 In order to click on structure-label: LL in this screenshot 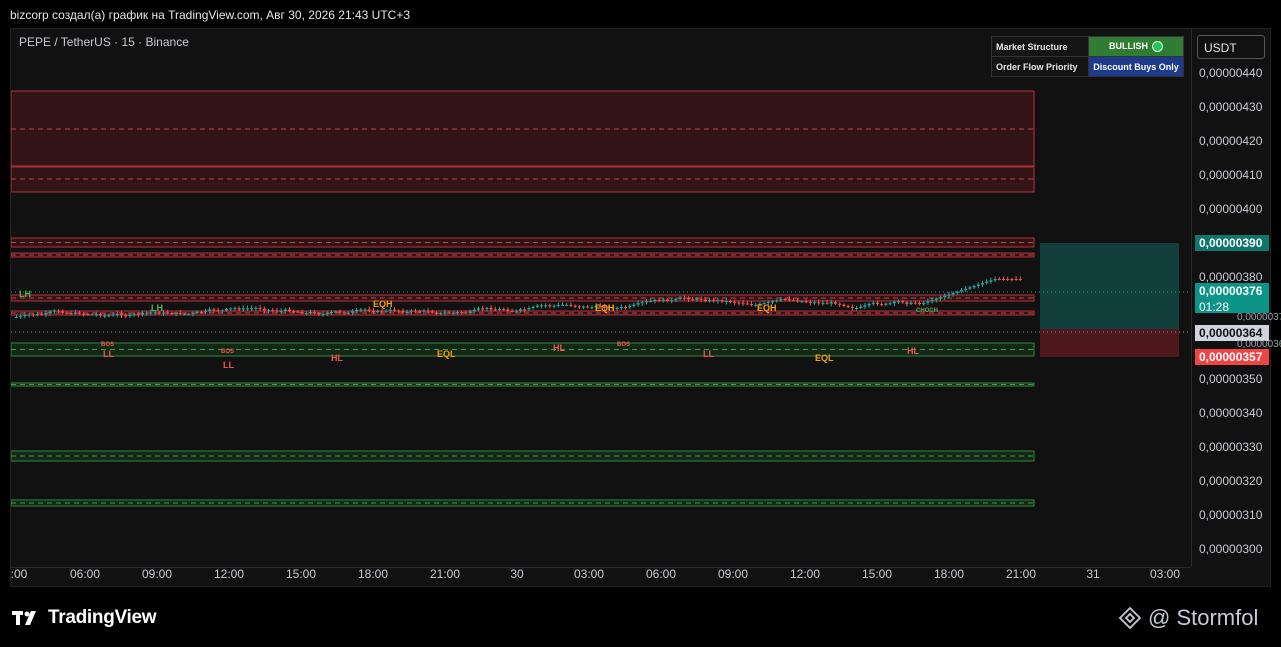, I will do `click(708, 354)`.